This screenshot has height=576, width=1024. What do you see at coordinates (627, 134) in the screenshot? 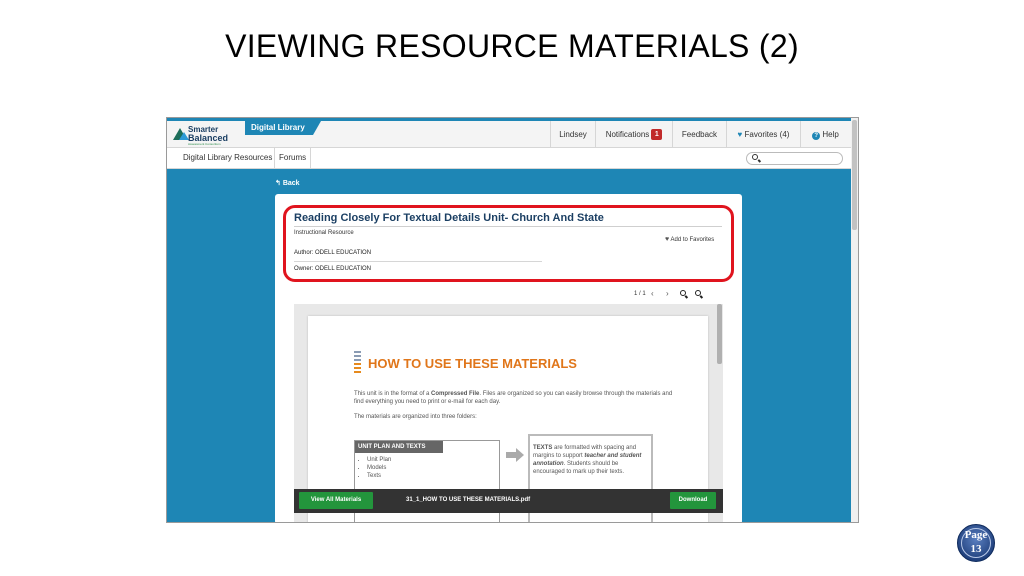
I see `notifications-label: Notifications` at bounding box center [627, 134].